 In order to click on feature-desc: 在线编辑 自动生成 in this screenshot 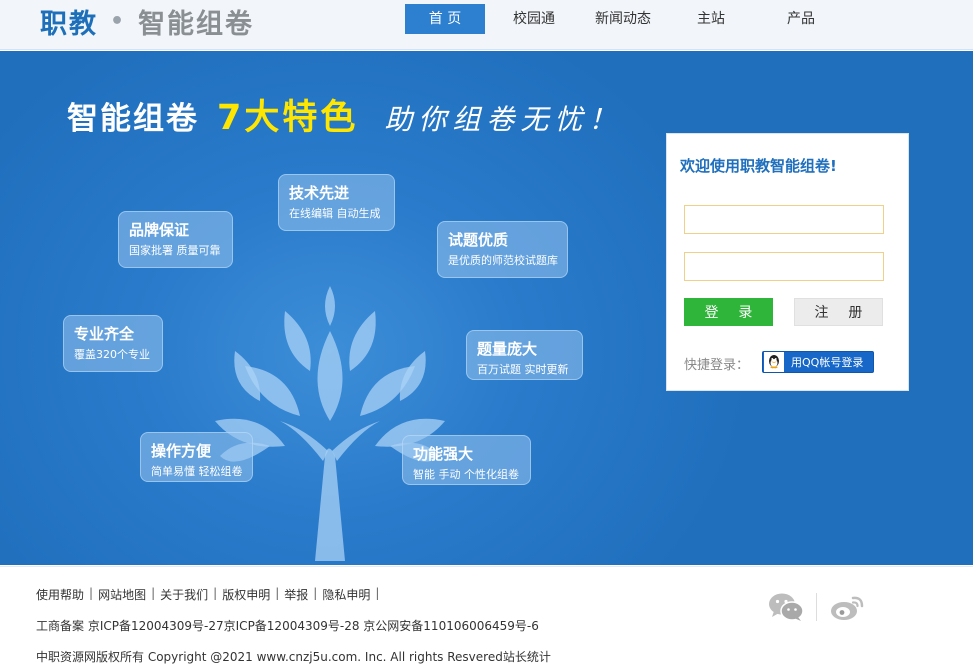, I will do `click(335, 213)`.